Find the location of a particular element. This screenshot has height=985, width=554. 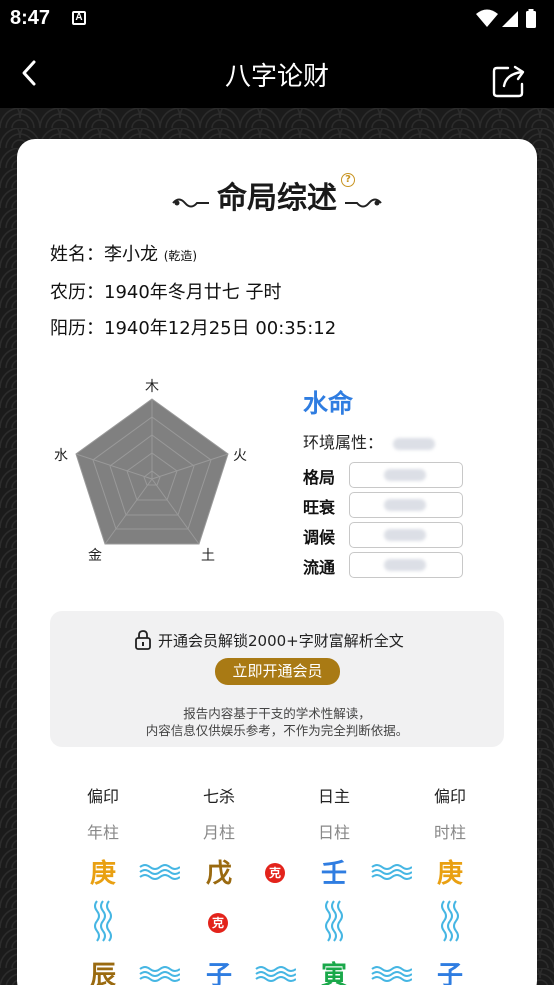

status-bar: 8:47 A is located at coordinates (277, 19).